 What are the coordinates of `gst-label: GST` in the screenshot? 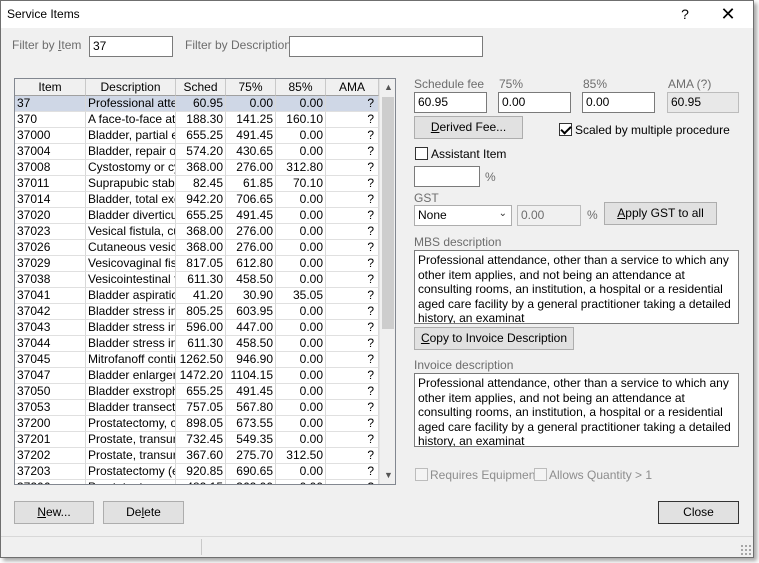 It's located at (426, 198).